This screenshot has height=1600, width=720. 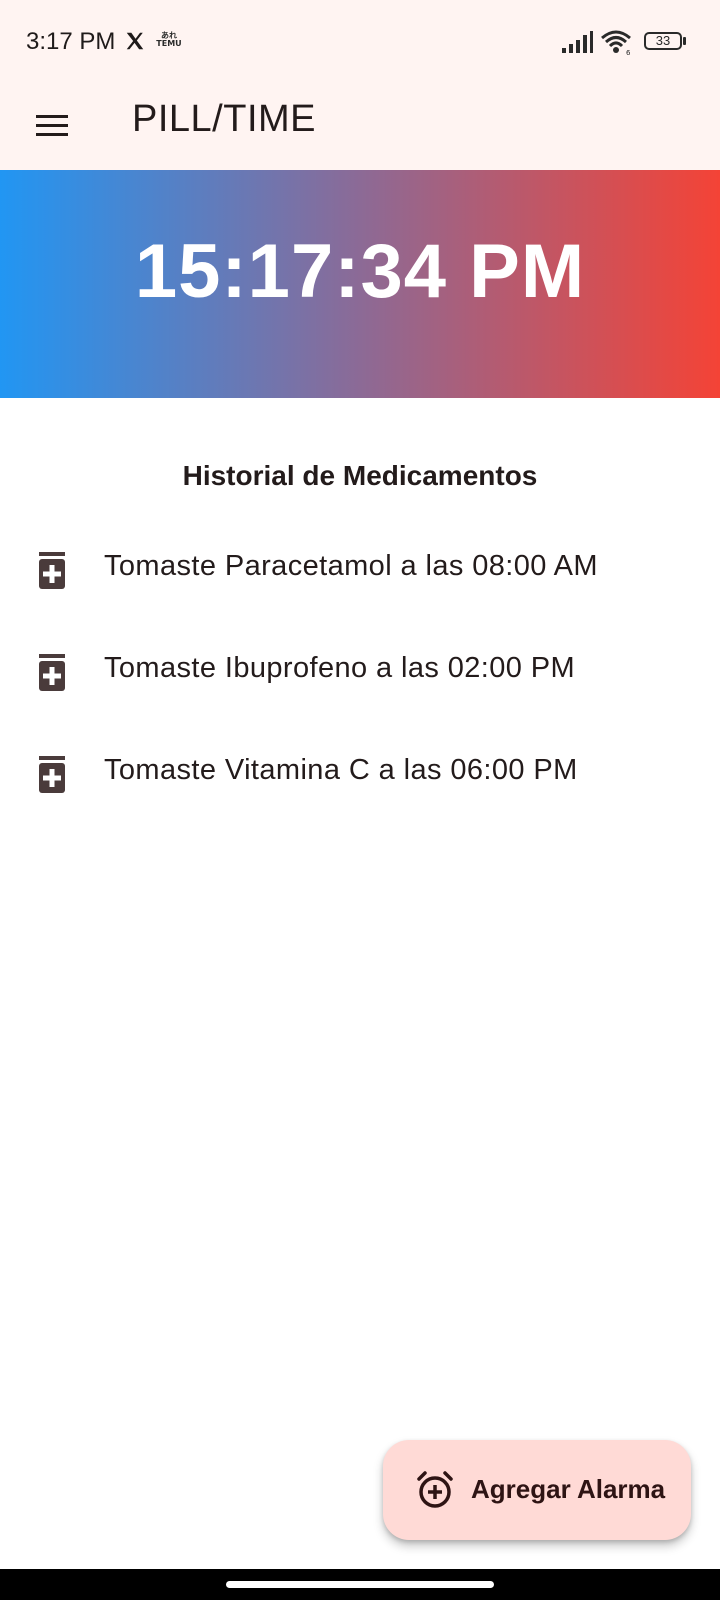 What do you see at coordinates (340, 668) in the screenshot?
I see `history-item-text: Tomaste Ibuprofeno a las 02:00 PM` at bounding box center [340, 668].